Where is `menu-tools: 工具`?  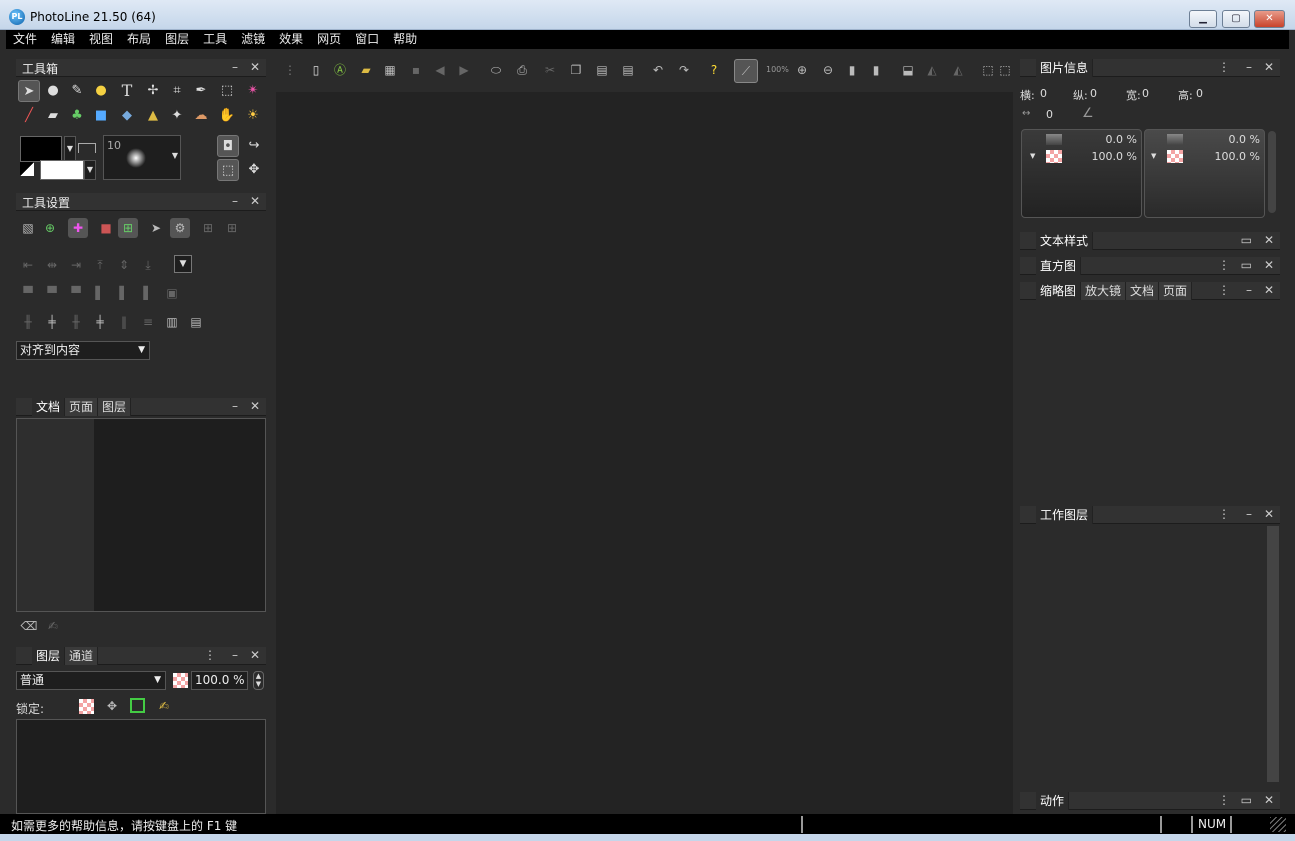 menu-tools: 工具 is located at coordinates (215, 39).